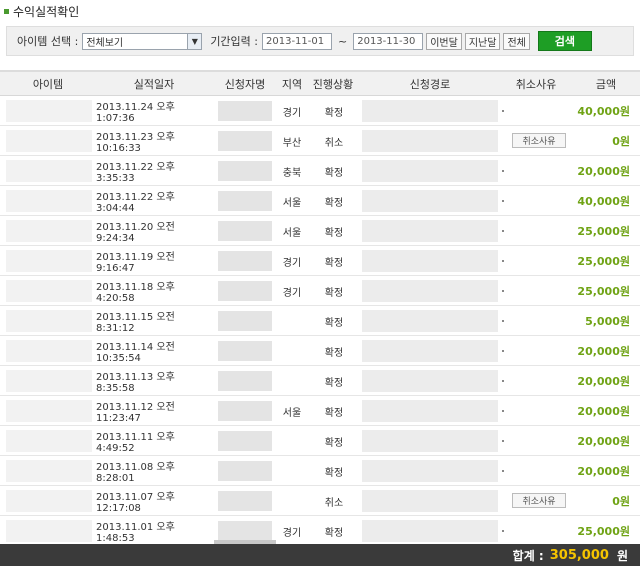 The image size is (640, 566). I want to click on item-select-value: 전체보기, so click(105, 43).